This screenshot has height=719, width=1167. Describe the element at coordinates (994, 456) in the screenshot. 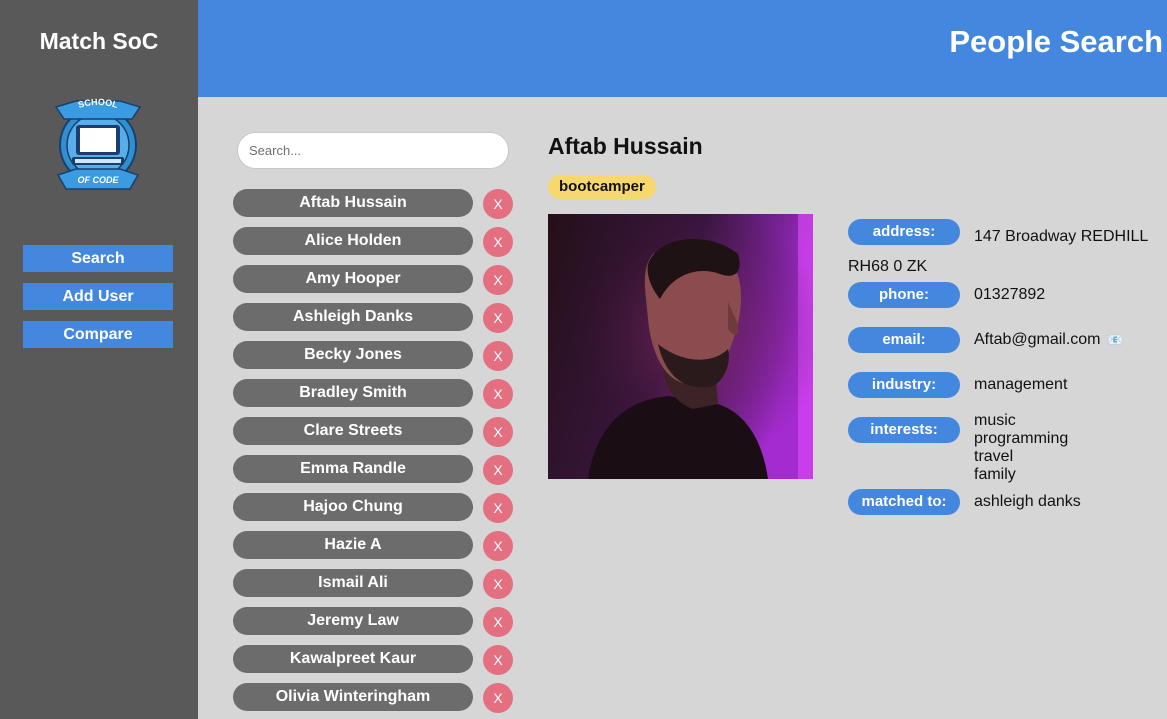

I see `interest-item: travel` at that location.